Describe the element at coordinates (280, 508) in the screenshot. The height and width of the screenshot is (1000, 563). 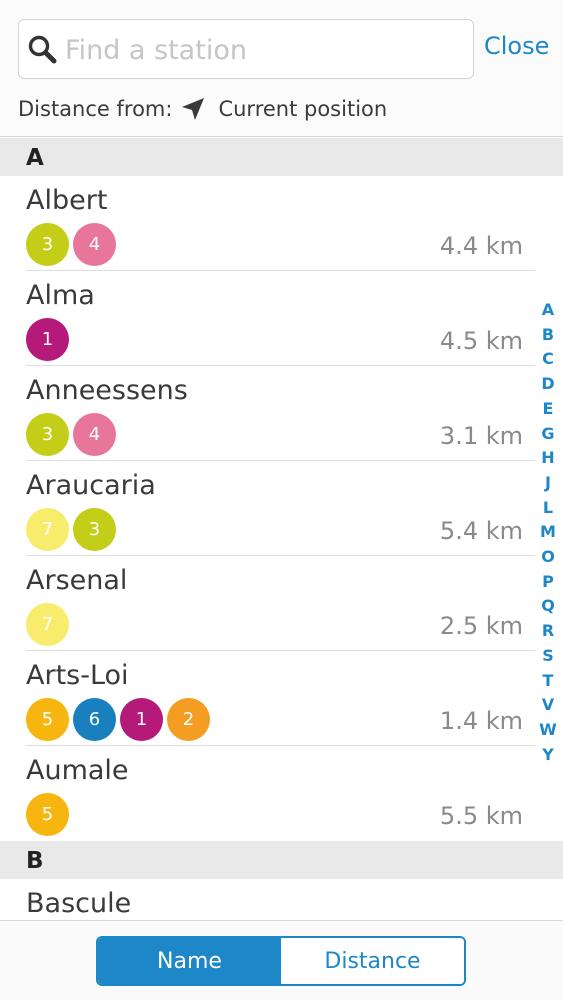
I see `station-row: Araucaria 7 3 5.4 km` at that location.